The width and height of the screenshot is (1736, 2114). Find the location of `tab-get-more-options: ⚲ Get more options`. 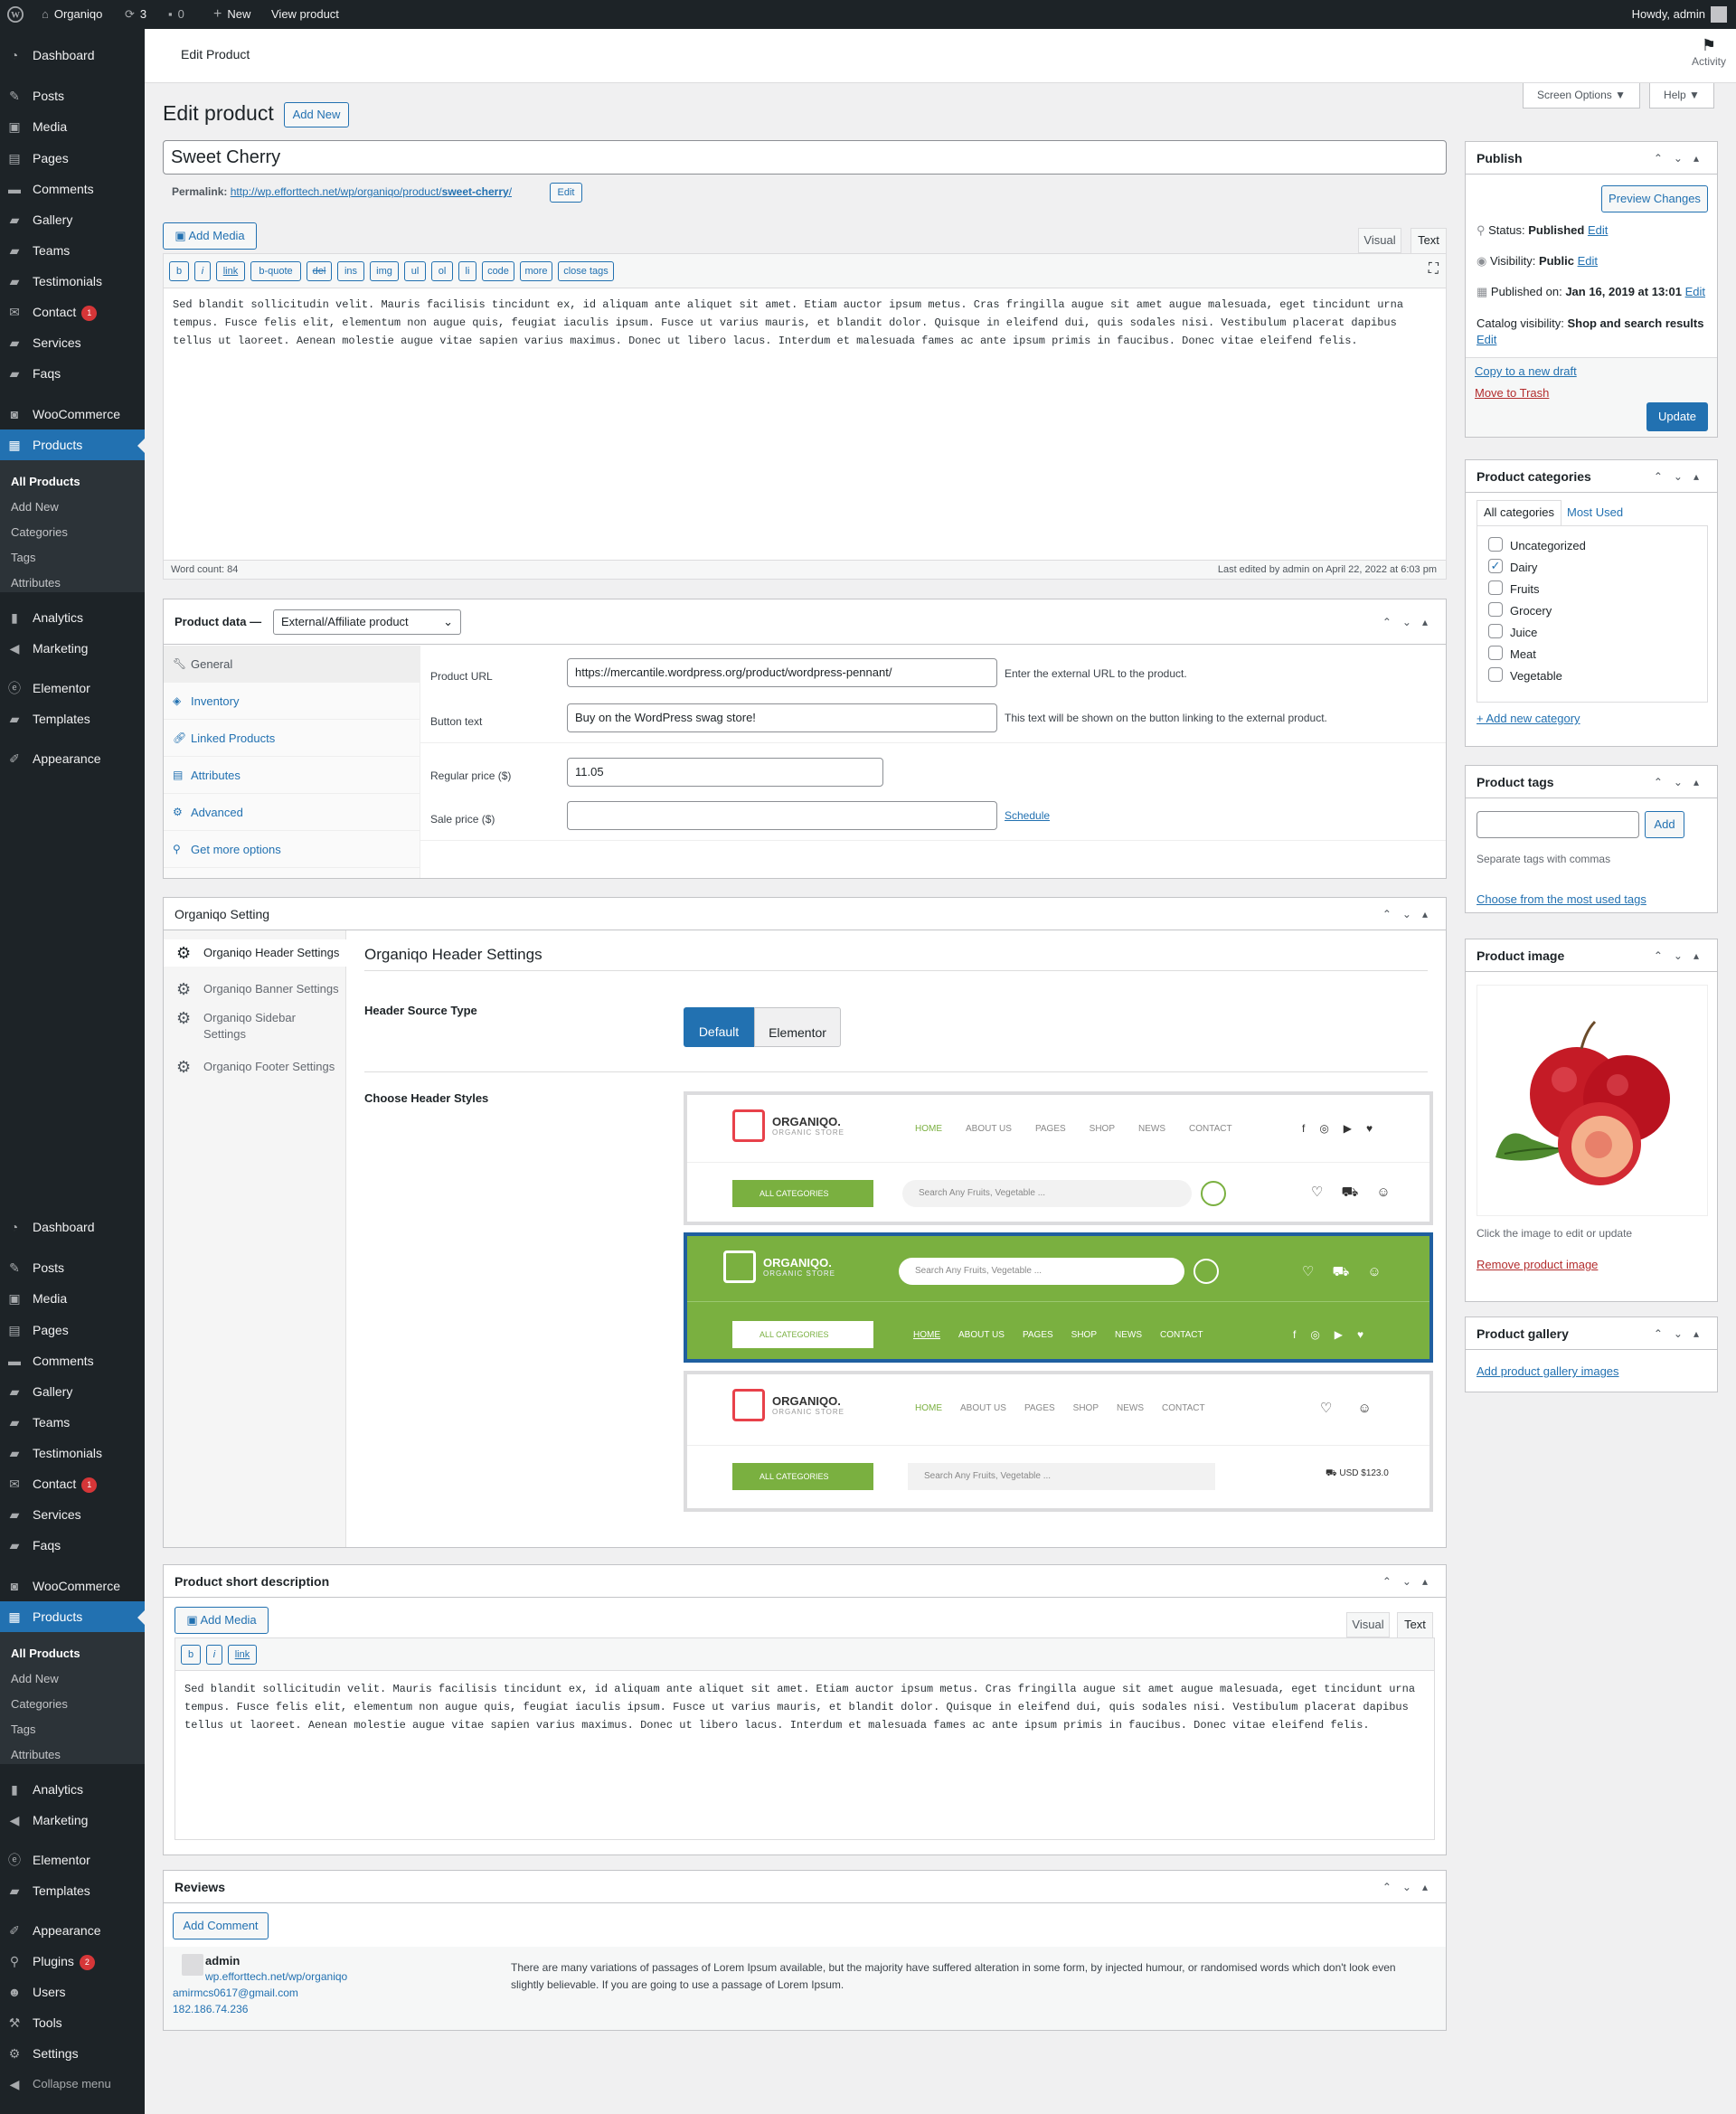

tab-get-more-options: ⚲ Get more options is located at coordinates (292, 850).